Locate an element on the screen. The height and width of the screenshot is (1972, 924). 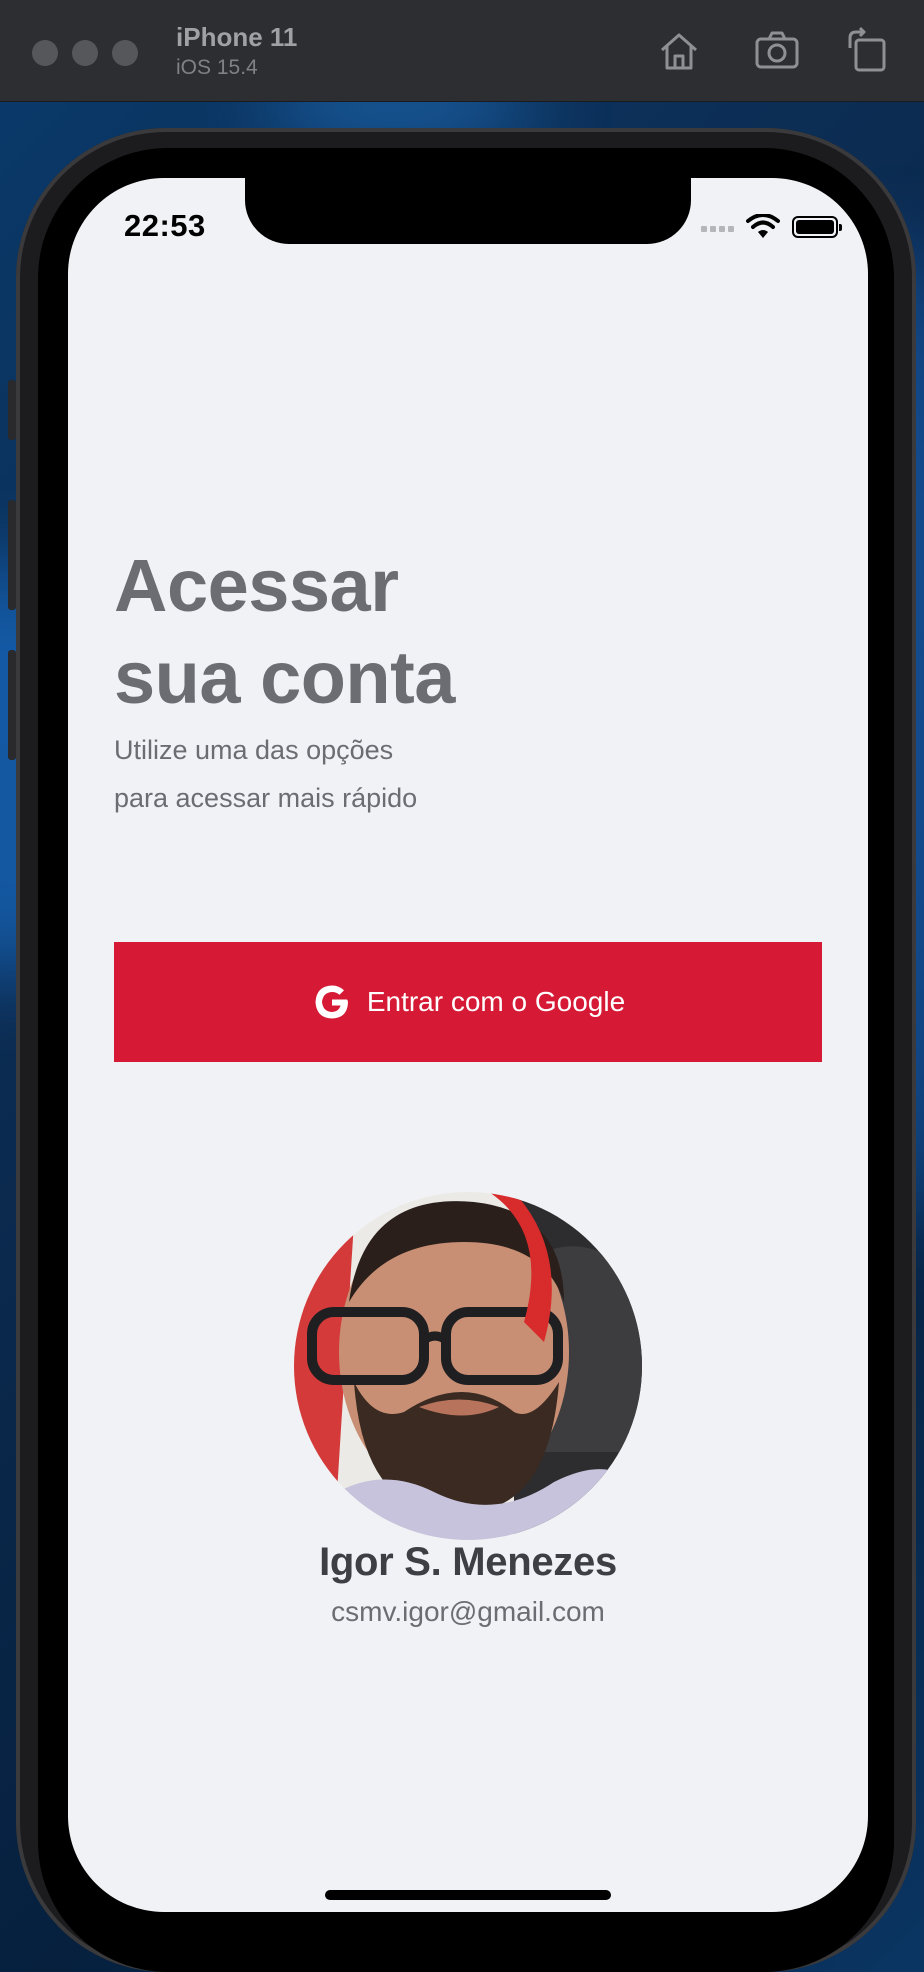
simulator-titlebar: iPhone 11 iOS 15.4 is located at coordinates (462, 51).